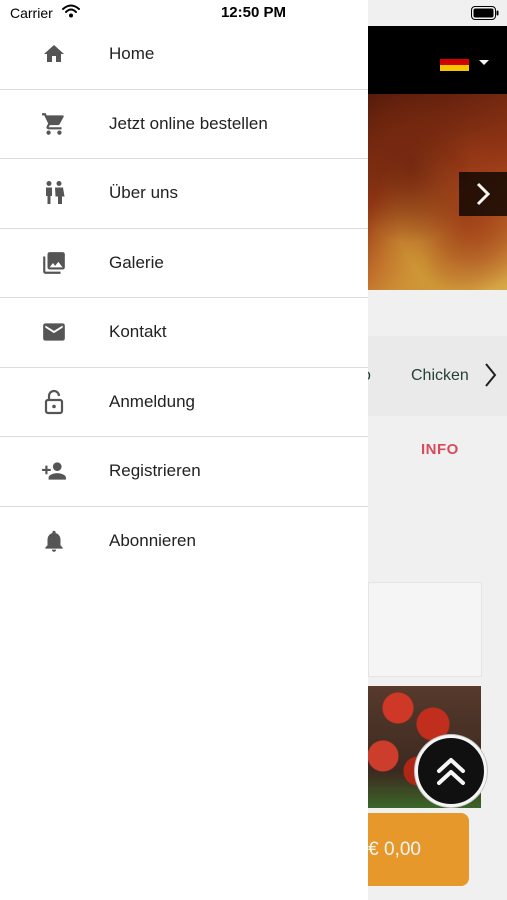  Describe the element at coordinates (54, 471) in the screenshot. I see `add-person-icon` at that location.